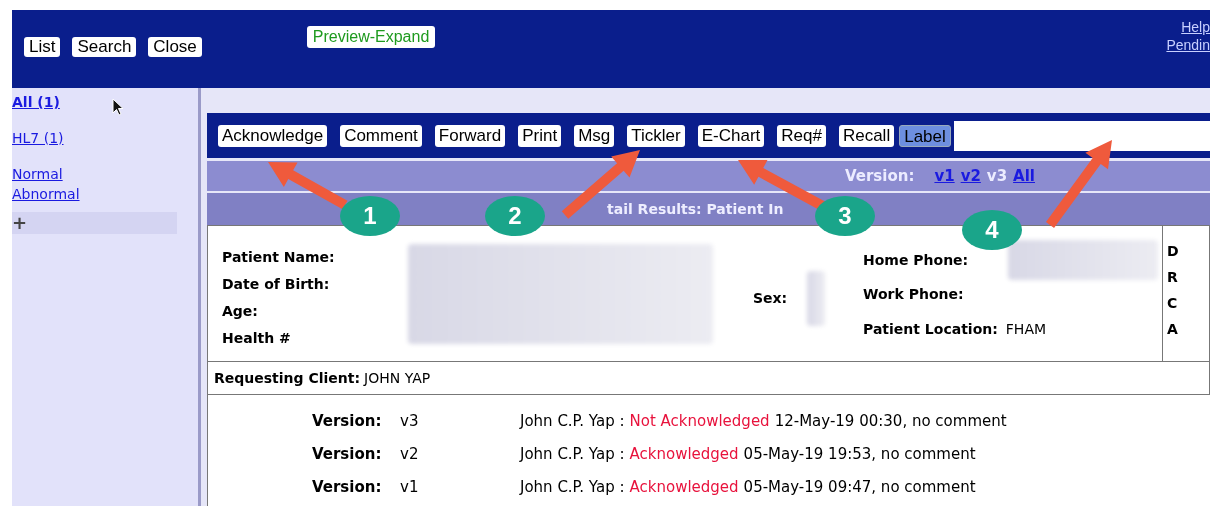  I want to click on field-label: Requesting Client:, so click(287, 378).